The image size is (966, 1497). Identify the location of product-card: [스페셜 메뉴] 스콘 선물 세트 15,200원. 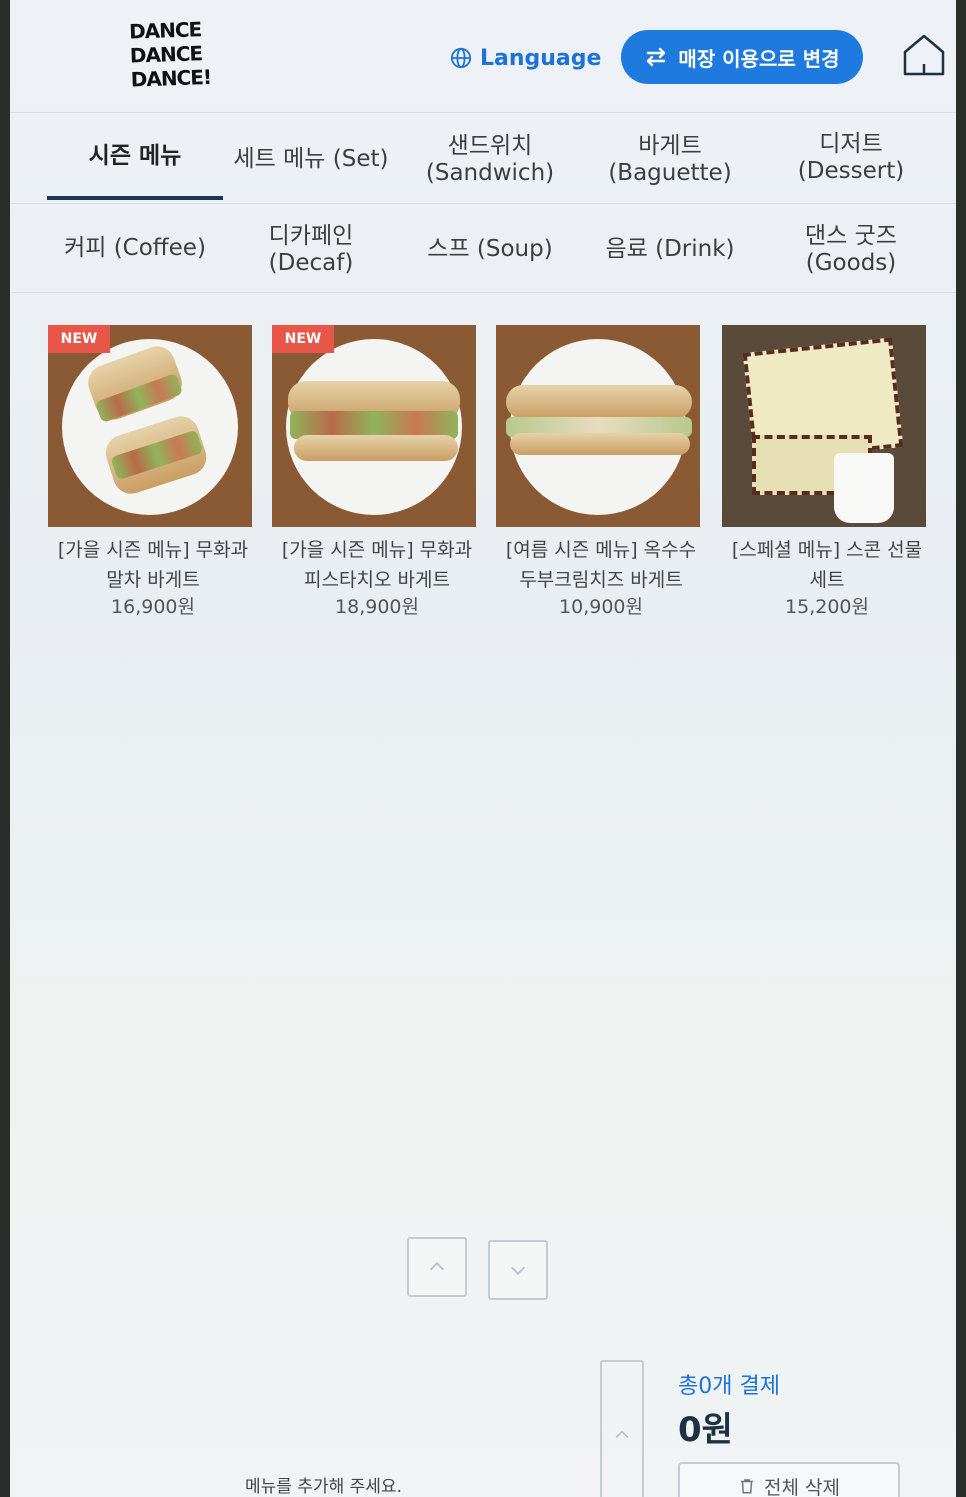
(827, 472).